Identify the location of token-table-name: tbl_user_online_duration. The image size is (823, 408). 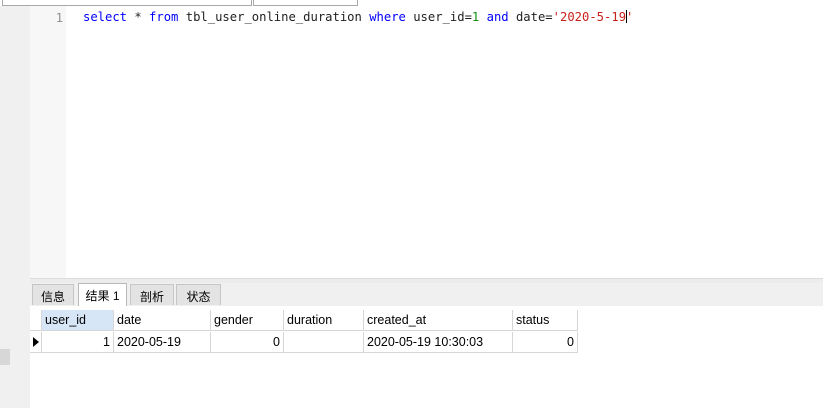
(274, 17).